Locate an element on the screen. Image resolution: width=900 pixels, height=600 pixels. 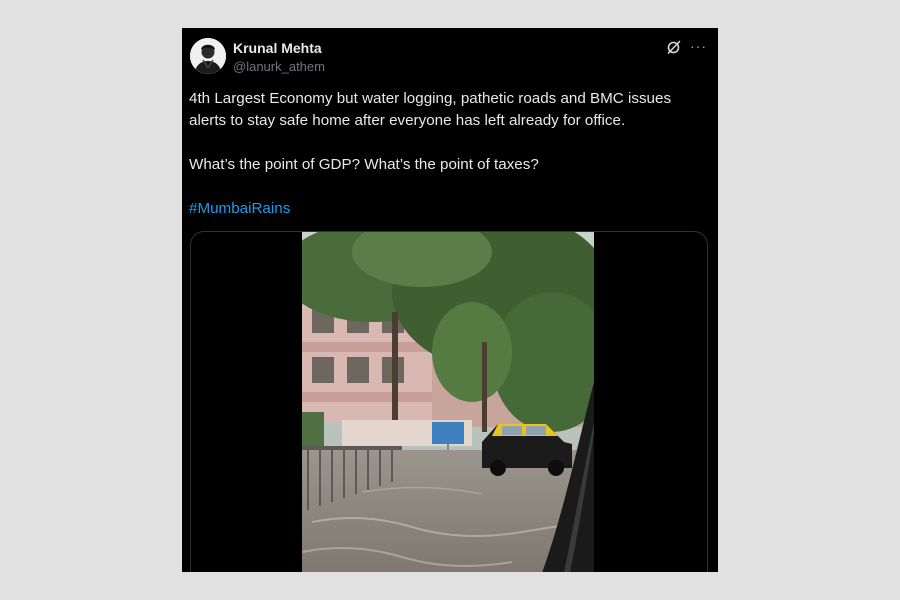
more-horizontal-icon: ··· is located at coordinates (698, 47).